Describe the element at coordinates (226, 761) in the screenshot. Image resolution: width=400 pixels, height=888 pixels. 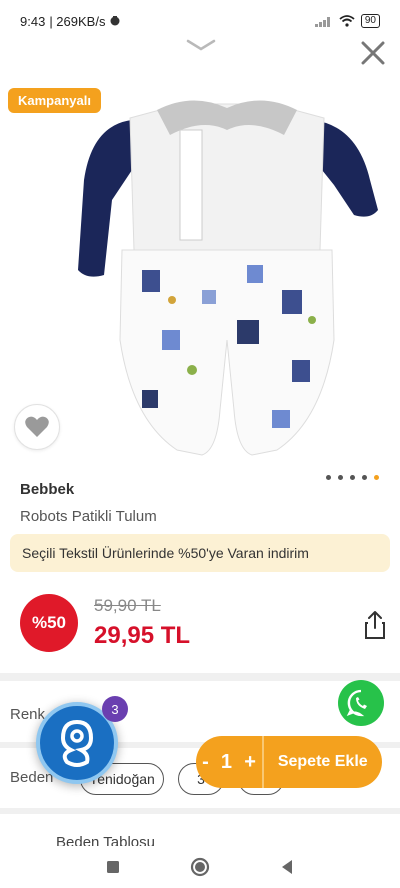
I see `quantity-value: 1` at that location.